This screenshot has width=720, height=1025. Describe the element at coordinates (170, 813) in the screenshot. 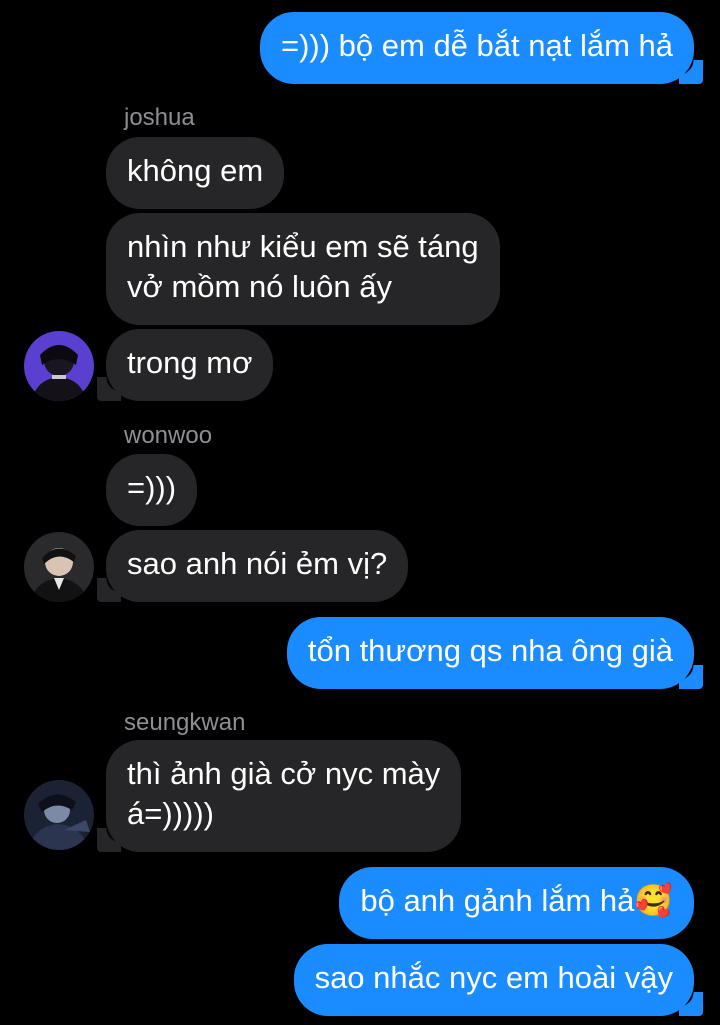

I see `message-text-line: á=)))))` at that location.